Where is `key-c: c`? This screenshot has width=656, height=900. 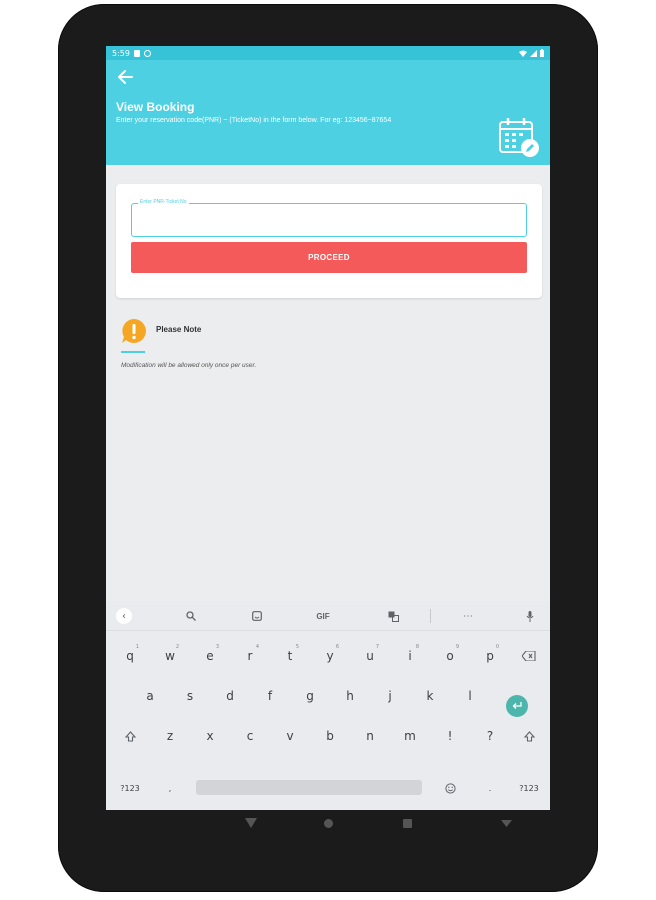
key-c: c is located at coordinates (250, 736).